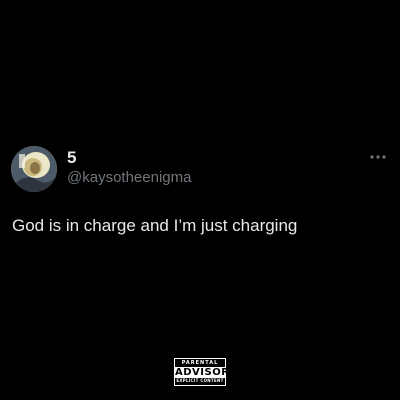 The height and width of the screenshot is (400, 400). Describe the element at coordinates (71, 158) in the screenshot. I see `display-name: 5` at that location.